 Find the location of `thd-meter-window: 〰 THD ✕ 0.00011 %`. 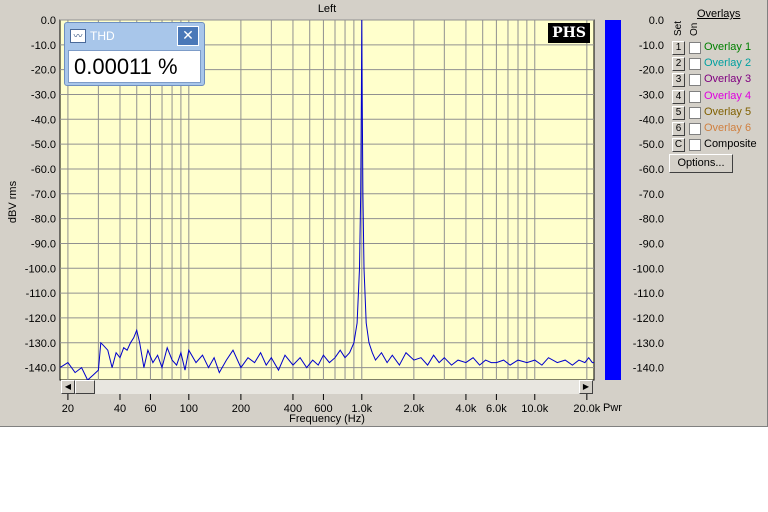

thd-meter-window: 〰 THD ✕ 0.00011 % is located at coordinates (134, 54).